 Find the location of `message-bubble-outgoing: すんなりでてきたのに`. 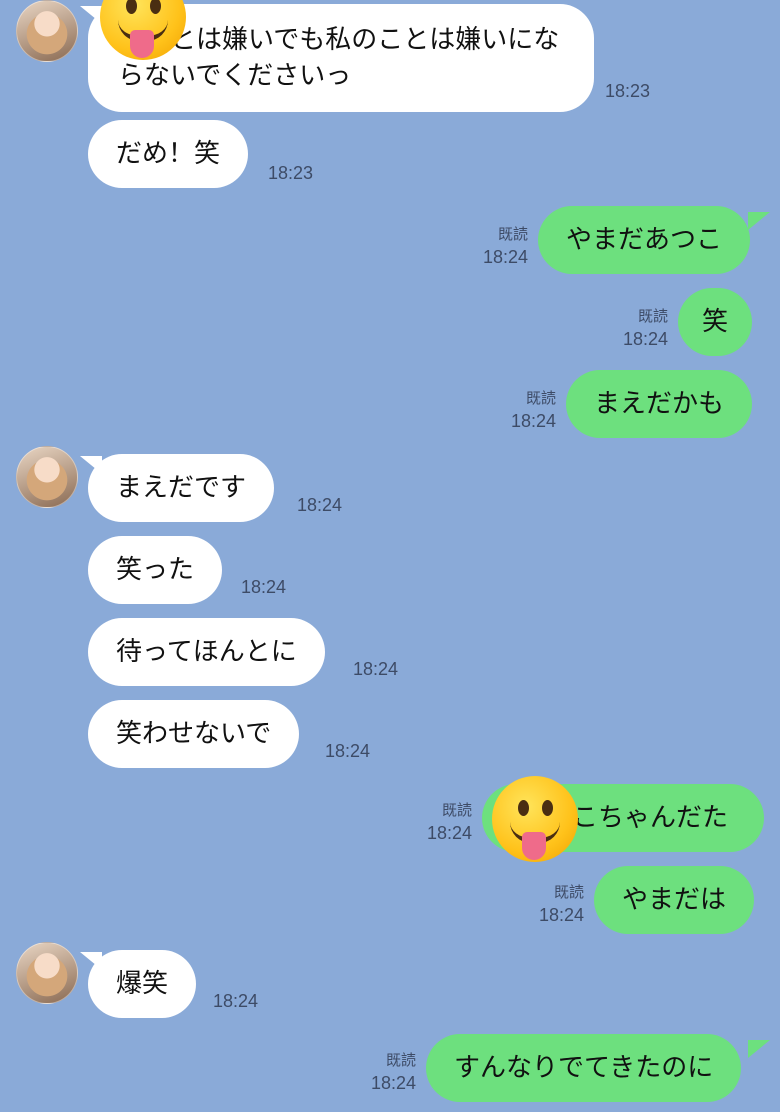

message-bubble-outgoing: すんなりでてきたのに is located at coordinates (584, 1068).